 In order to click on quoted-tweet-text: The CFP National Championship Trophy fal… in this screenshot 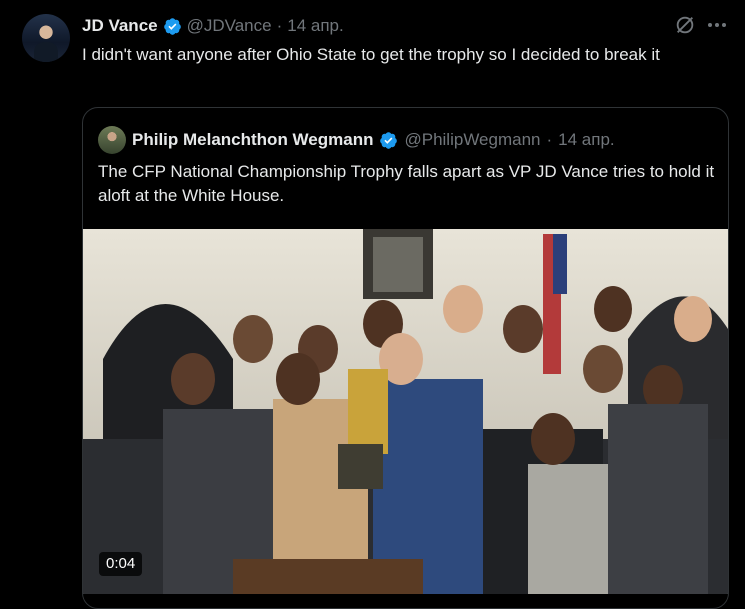, I will do `click(406, 183)`.